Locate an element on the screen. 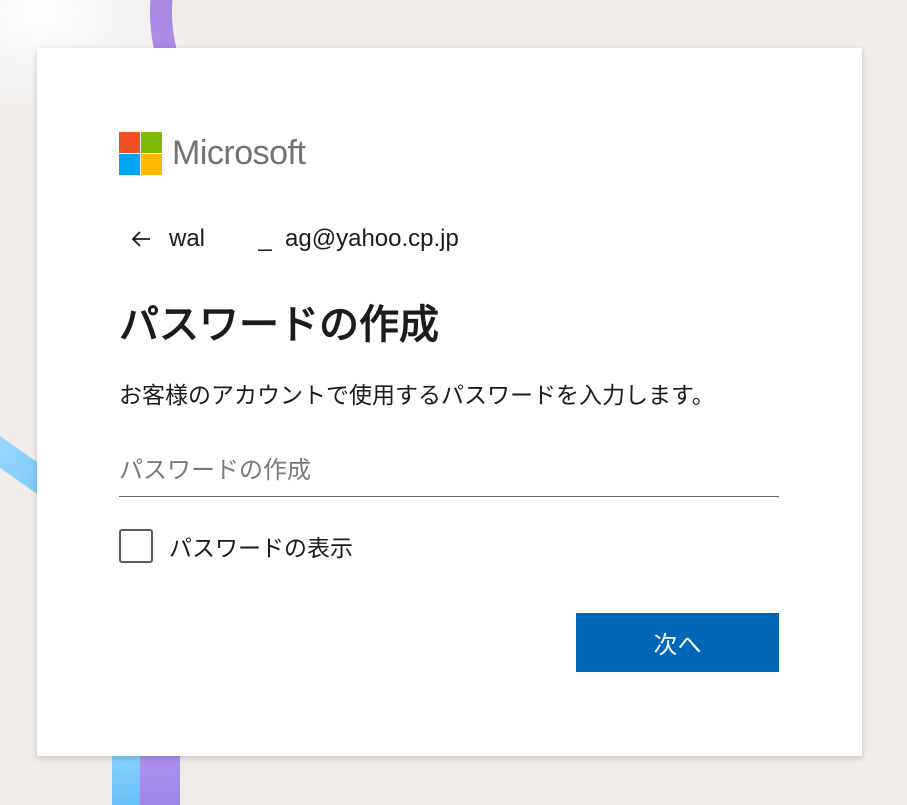 The height and width of the screenshot is (805, 907). show-password-toggle: パスワードの表示 is located at coordinates (236, 546).